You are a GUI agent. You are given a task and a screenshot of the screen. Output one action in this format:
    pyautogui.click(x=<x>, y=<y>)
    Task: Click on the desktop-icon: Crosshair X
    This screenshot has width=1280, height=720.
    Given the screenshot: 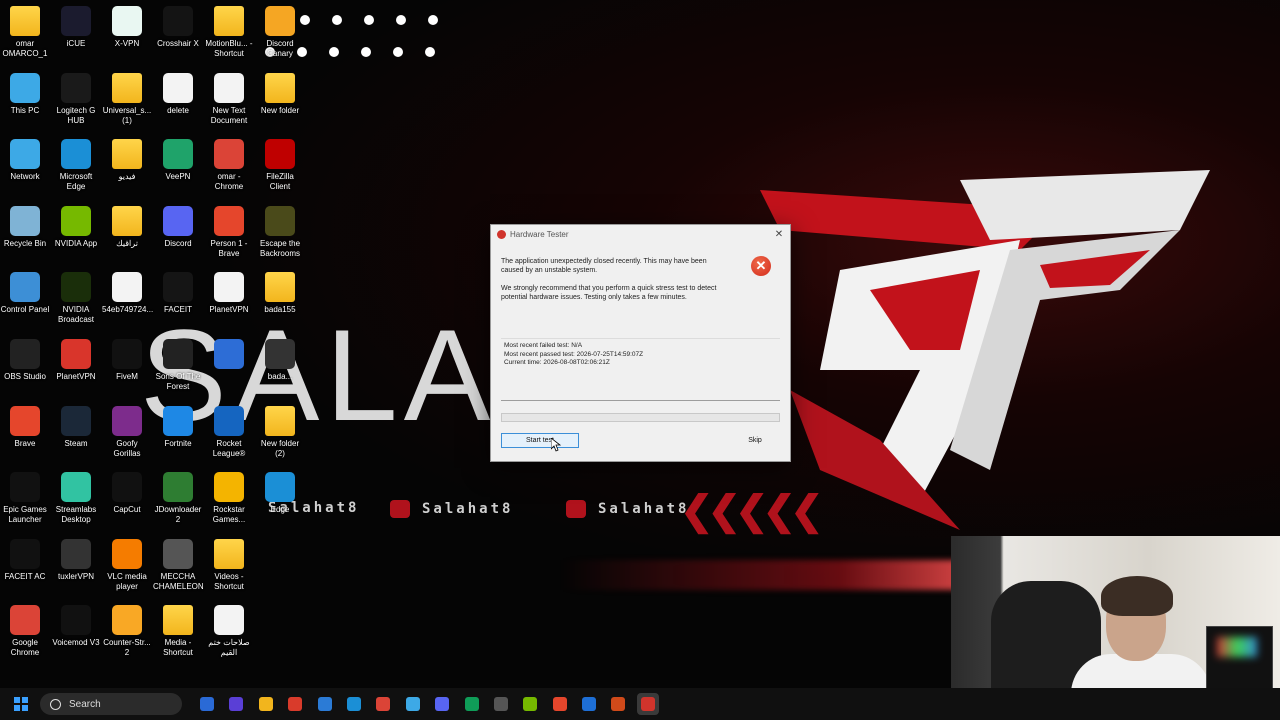 What is the action you would take?
    pyautogui.click(x=178, y=27)
    